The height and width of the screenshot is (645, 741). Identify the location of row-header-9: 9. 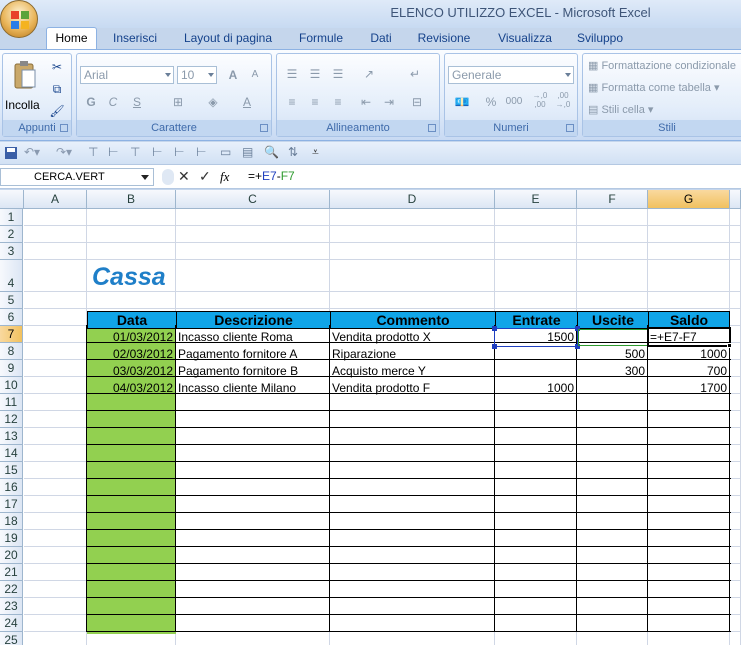
(11, 368).